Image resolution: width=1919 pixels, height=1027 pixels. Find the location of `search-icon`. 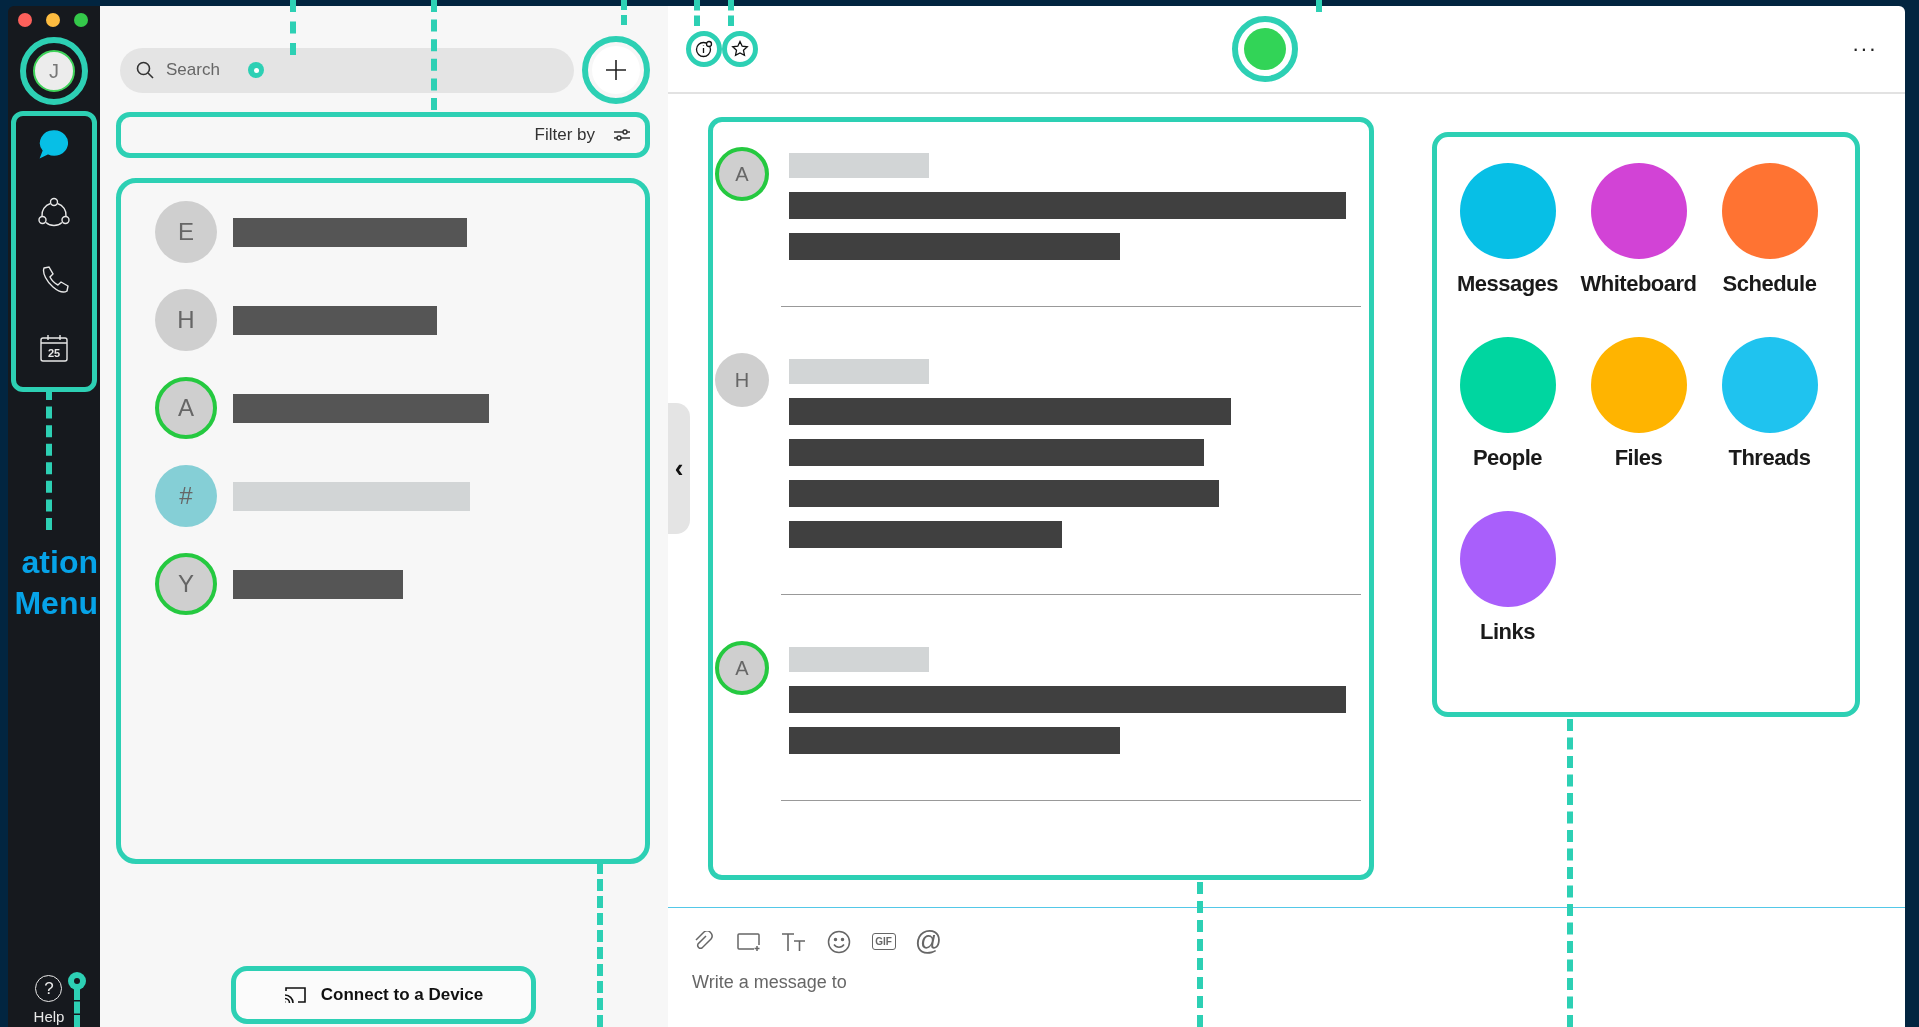

search-icon is located at coordinates (145, 70).